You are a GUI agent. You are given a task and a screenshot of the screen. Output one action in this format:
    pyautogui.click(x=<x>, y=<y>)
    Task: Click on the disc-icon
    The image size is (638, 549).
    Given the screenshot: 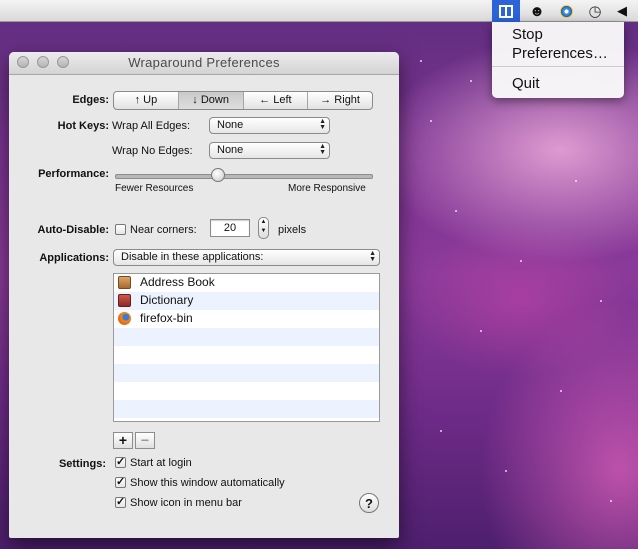 What is the action you would take?
    pyautogui.click(x=566, y=11)
    